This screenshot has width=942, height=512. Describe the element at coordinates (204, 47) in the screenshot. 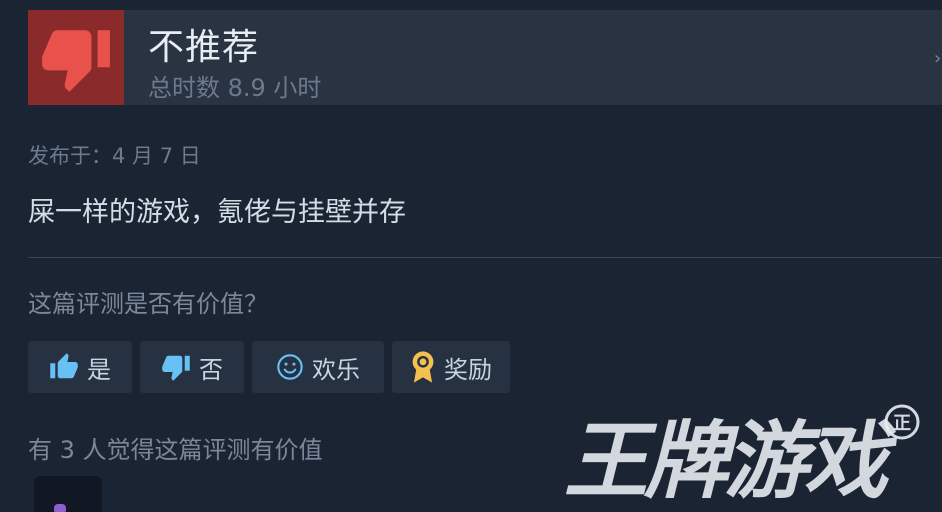

I see `verdict-title: 不推荐` at that location.